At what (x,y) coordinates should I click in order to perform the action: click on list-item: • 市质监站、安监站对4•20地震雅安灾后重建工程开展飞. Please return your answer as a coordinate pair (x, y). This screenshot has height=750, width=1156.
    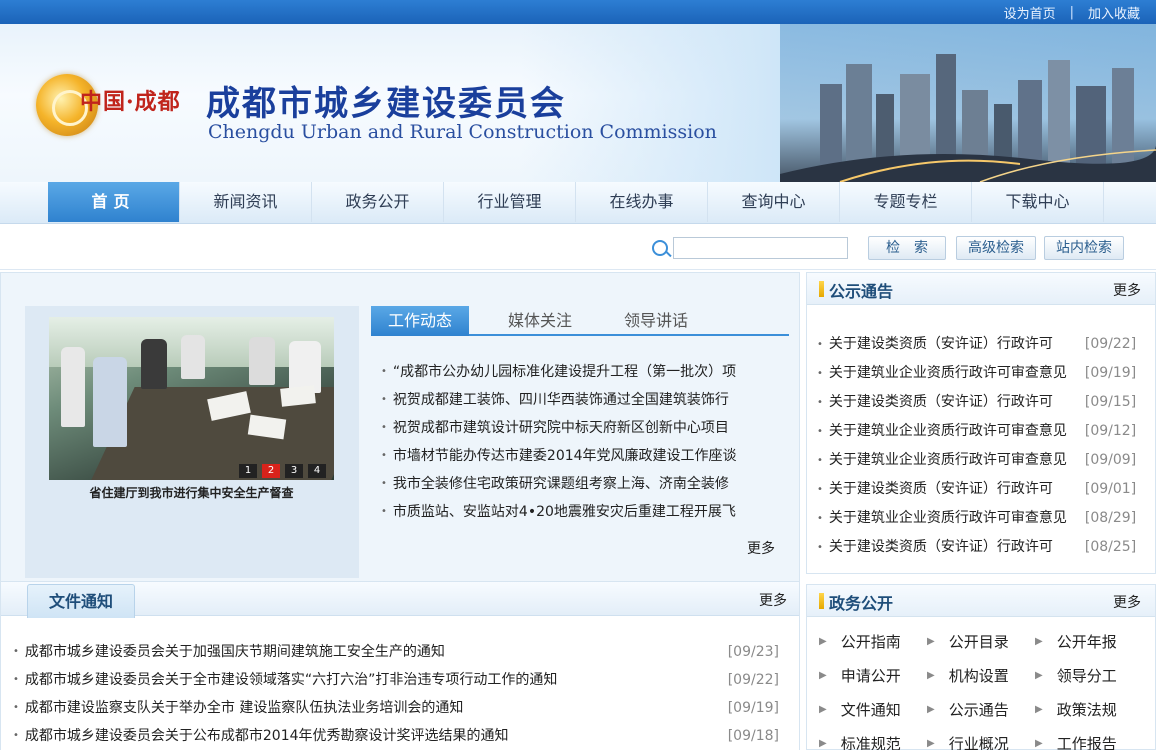
    Looking at the image, I should click on (580, 512).